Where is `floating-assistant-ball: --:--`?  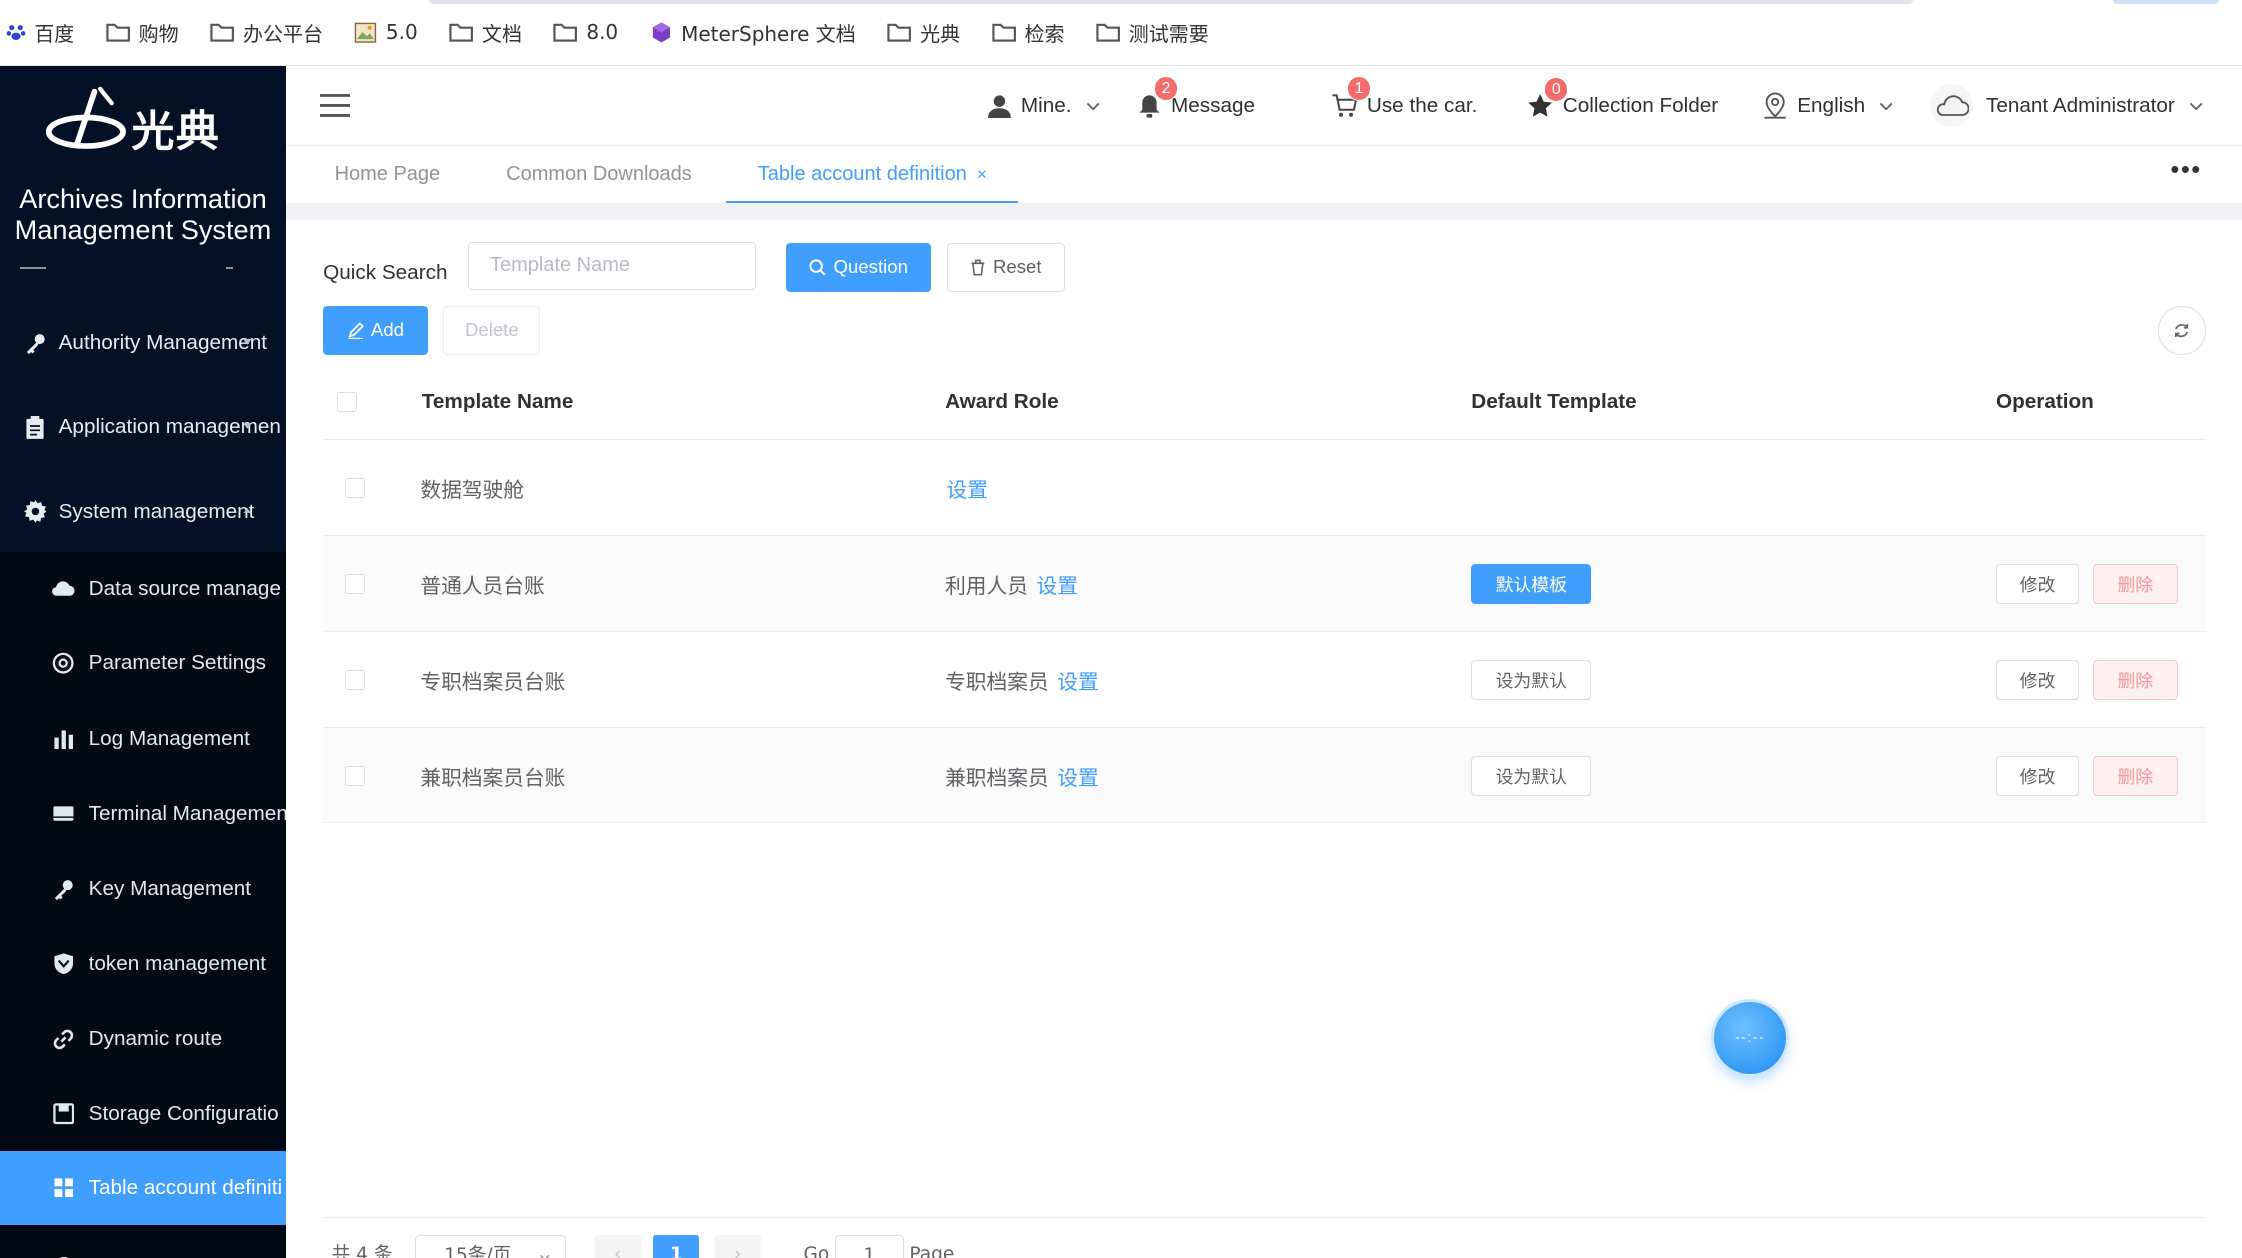
floating-assistant-ball: --:-- is located at coordinates (1750, 1038).